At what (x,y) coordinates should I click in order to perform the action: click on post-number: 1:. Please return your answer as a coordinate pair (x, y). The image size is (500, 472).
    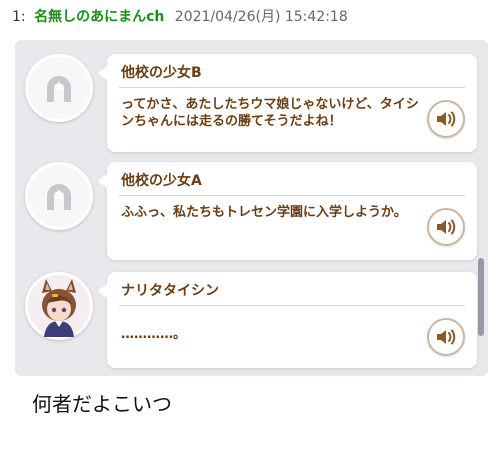
    Looking at the image, I should click on (19, 17).